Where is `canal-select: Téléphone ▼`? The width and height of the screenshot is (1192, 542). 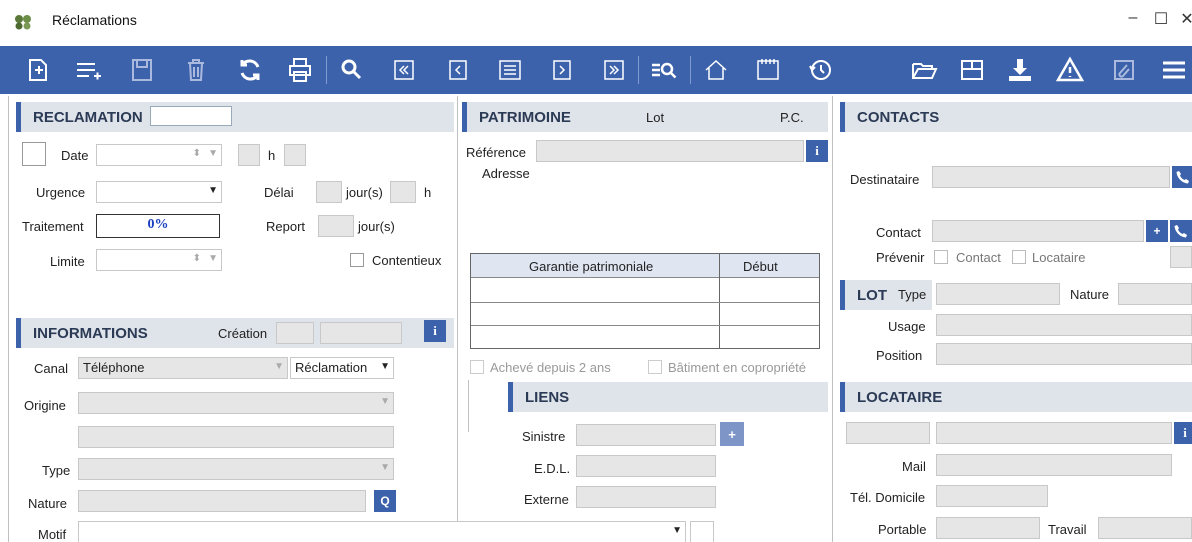
canal-select: Téléphone ▼ is located at coordinates (183, 368).